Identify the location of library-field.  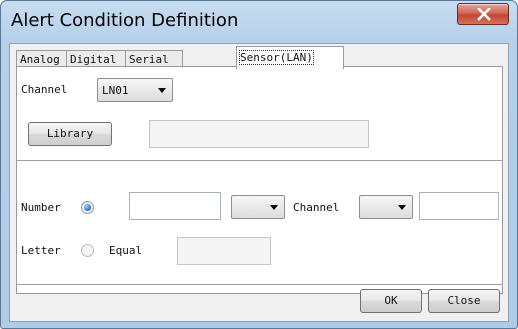
(259, 134).